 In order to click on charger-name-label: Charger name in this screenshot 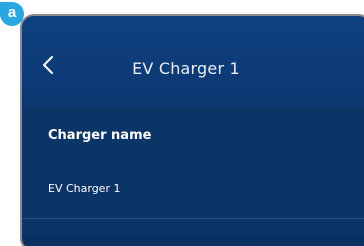, I will do `click(100, 135)`.